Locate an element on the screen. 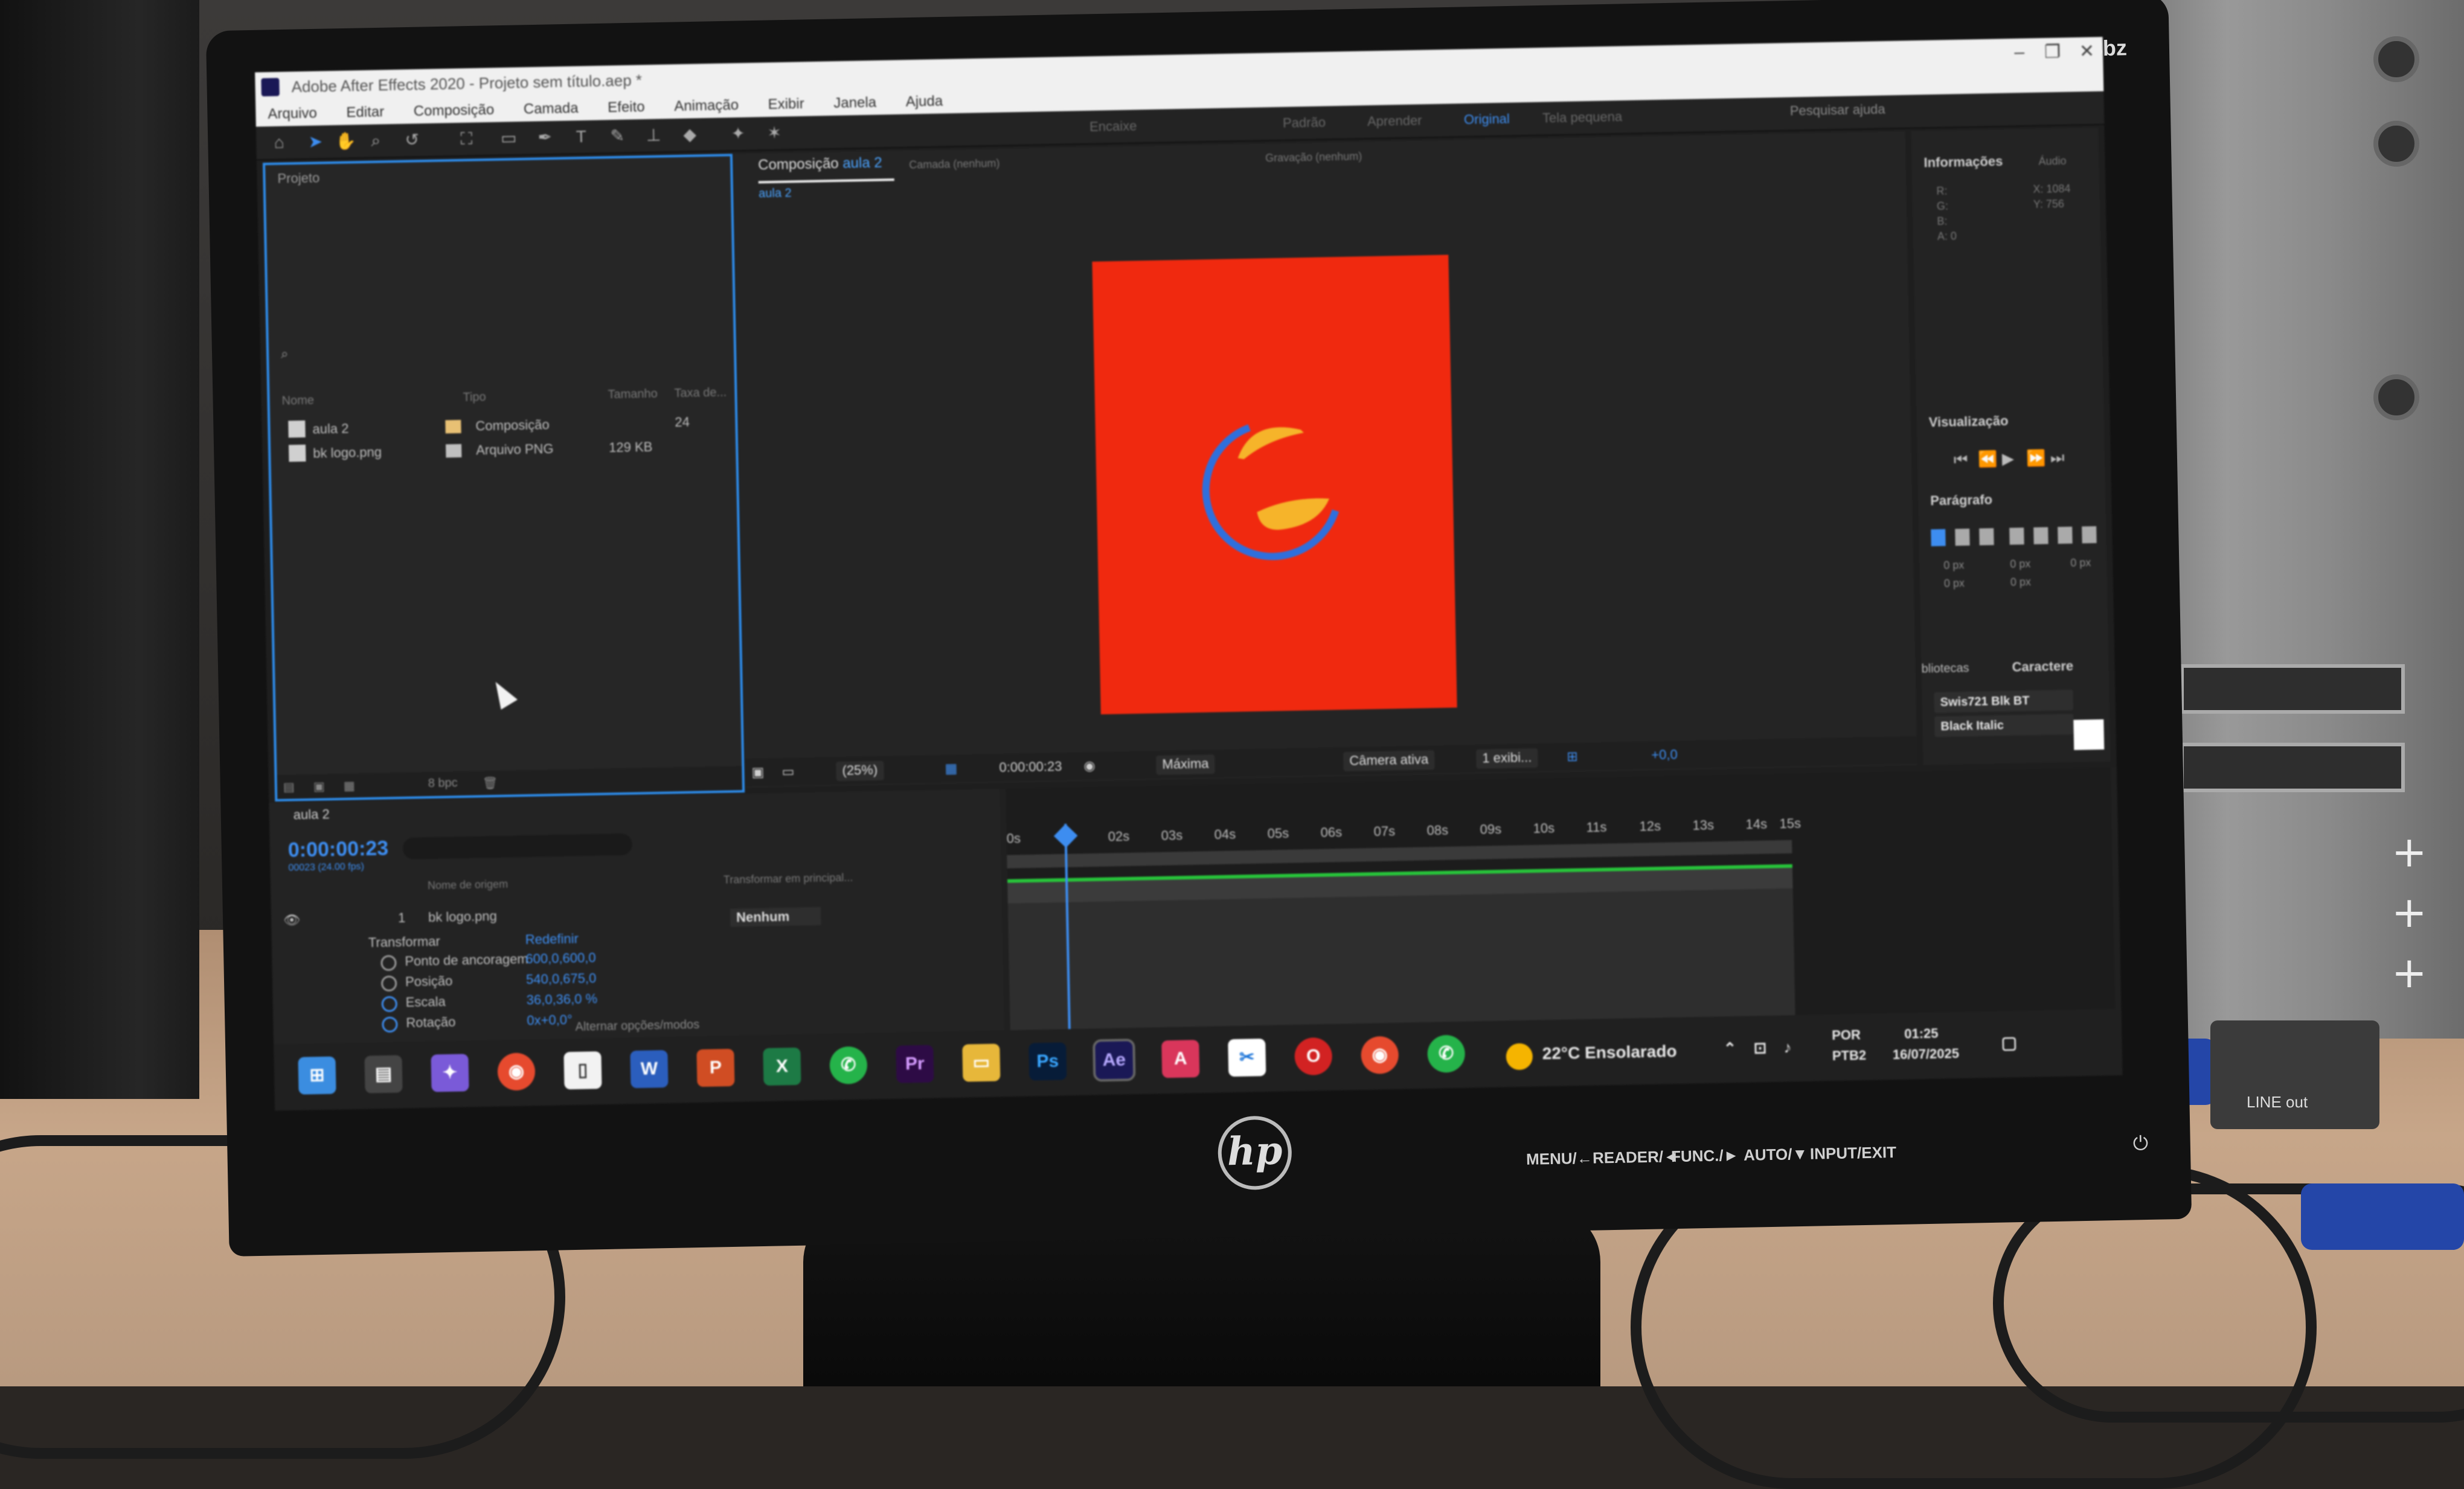 This screenshot has width=2464, height=1489. first-frame-icon: ⏮ is located at coordinates (1961, 460).